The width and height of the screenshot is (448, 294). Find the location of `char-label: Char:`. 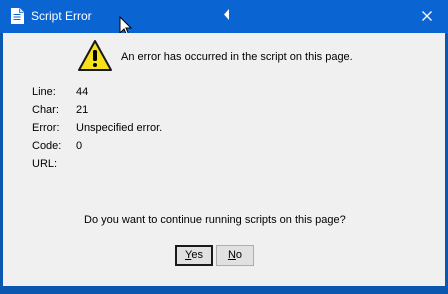

char-label: Char: is located at coordinates (45, 110).